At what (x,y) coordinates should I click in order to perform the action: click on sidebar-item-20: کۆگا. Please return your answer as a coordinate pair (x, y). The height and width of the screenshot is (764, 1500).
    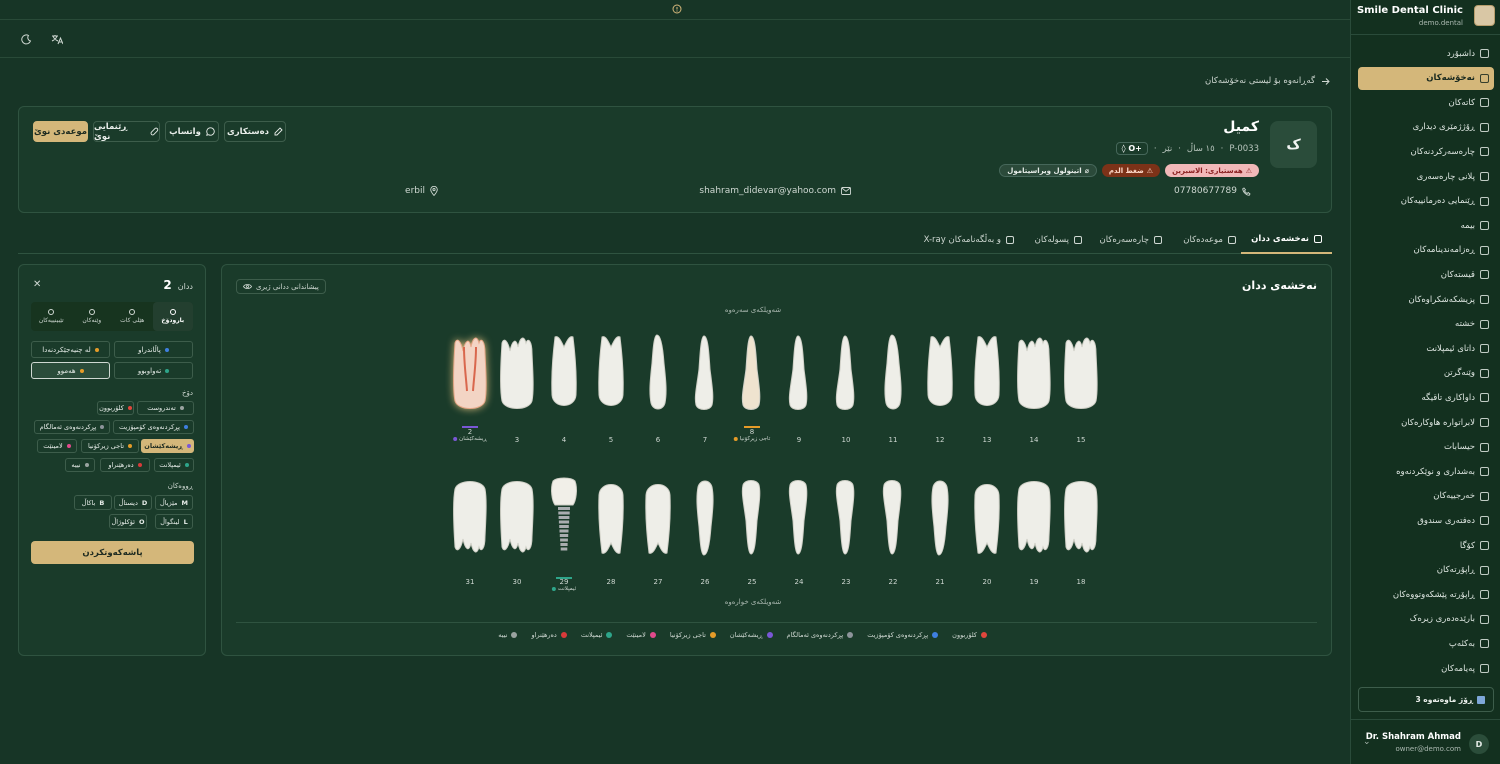
    Looking at the image, I should click on (1426, 545).